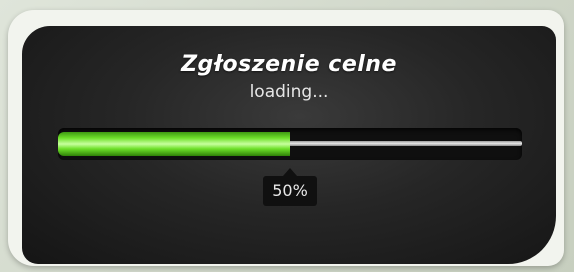 This screenshot has width=574, height=272. I want to click on progress-pointer, so click(290, 172).